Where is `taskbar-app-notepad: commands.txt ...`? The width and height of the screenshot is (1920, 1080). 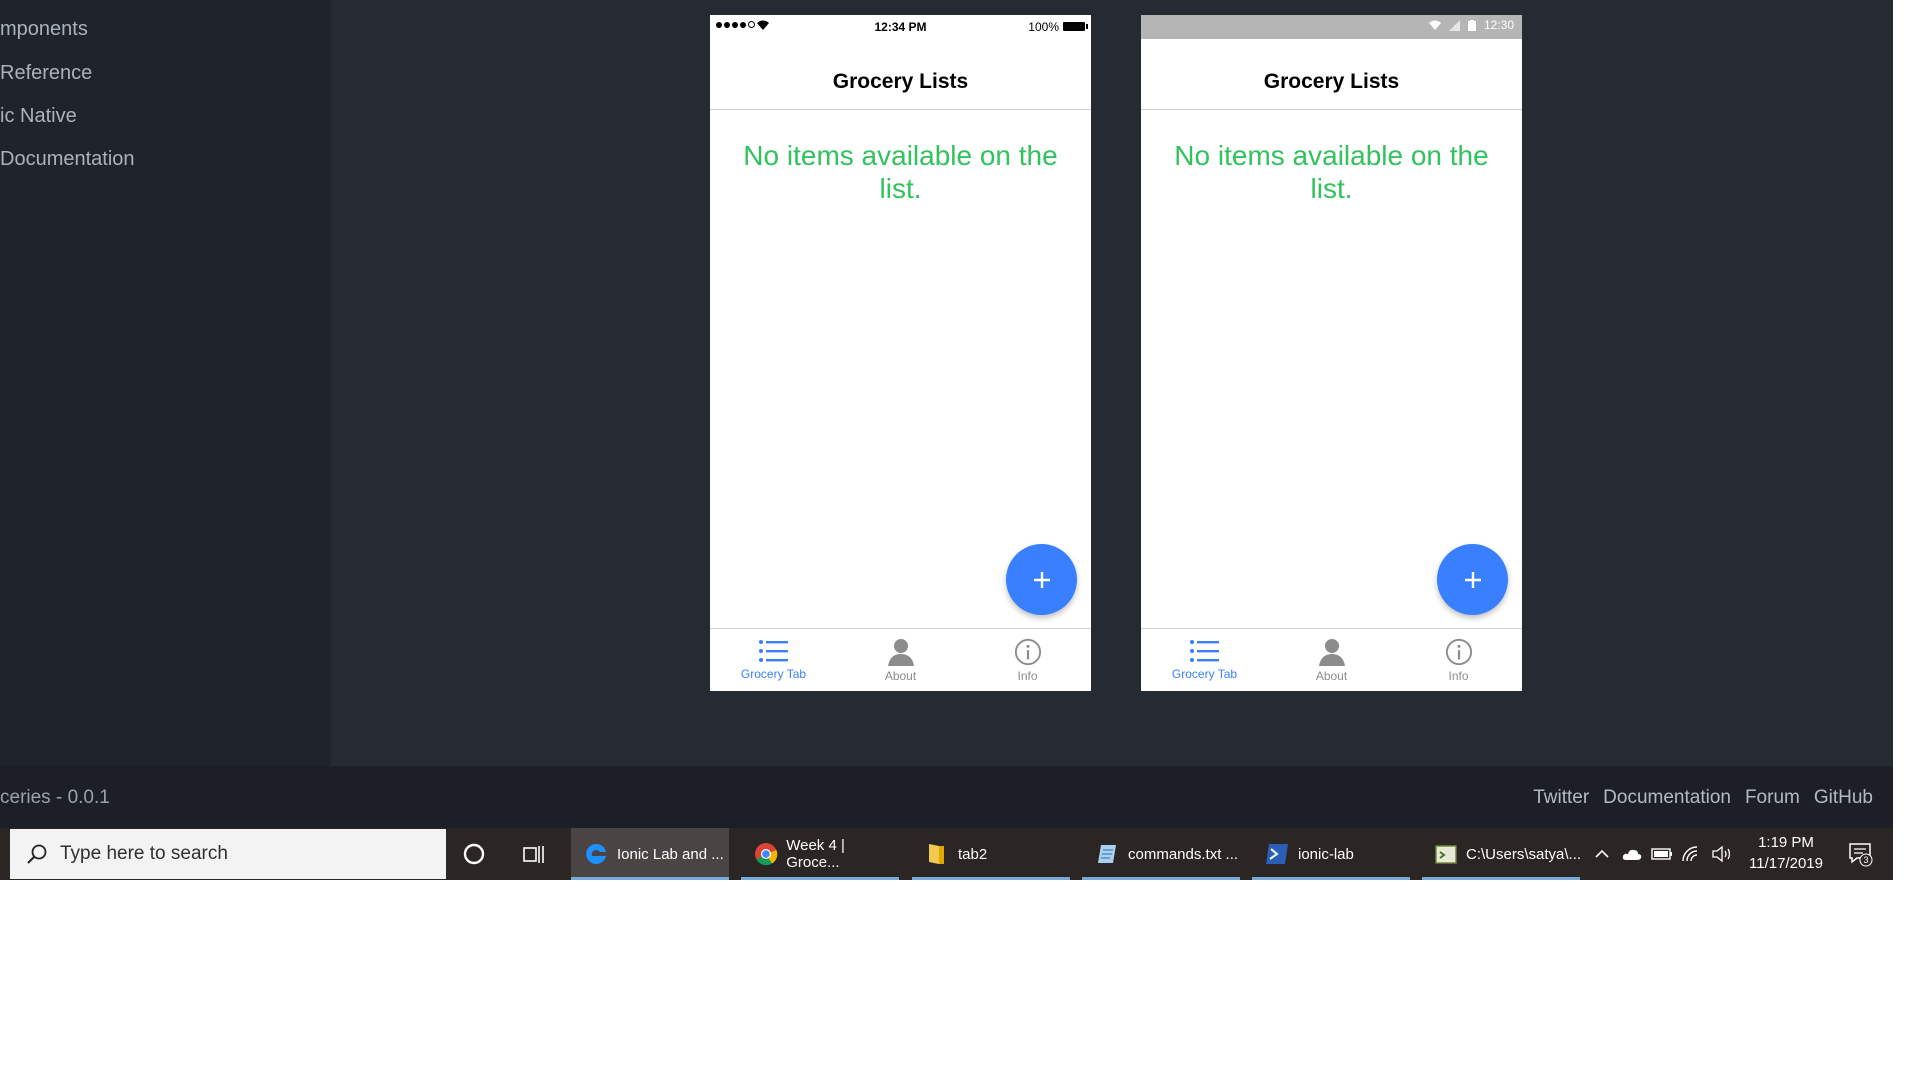
taskbar-app-notepad: commands.txt ... is located at coordinates (1161, 854).